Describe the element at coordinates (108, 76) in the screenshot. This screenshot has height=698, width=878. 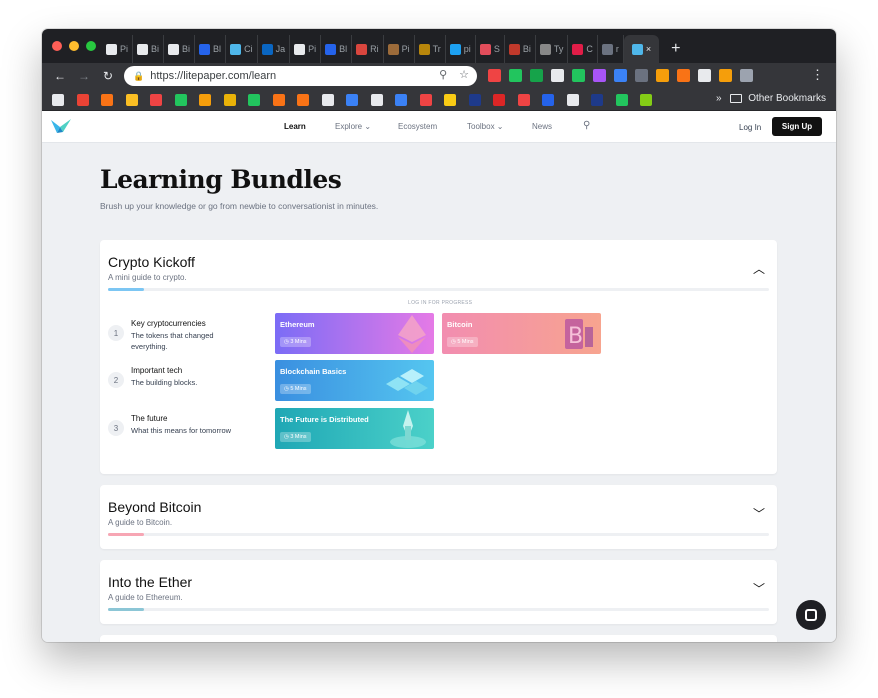
I see `reload-icon: ↻` at that location.